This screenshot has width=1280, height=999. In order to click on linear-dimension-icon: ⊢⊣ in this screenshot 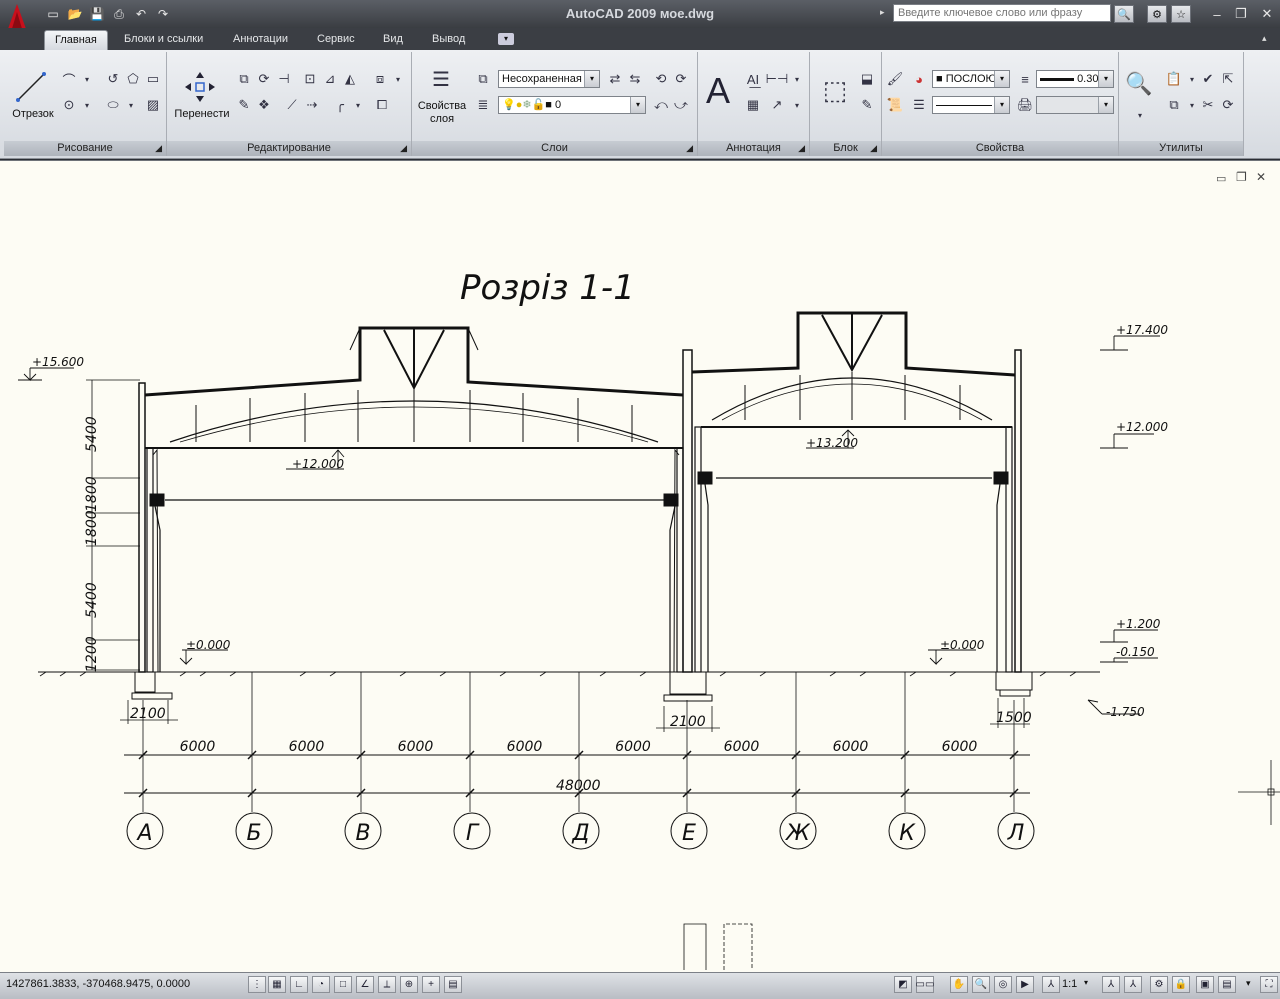, I will do `click(777, 79)`.